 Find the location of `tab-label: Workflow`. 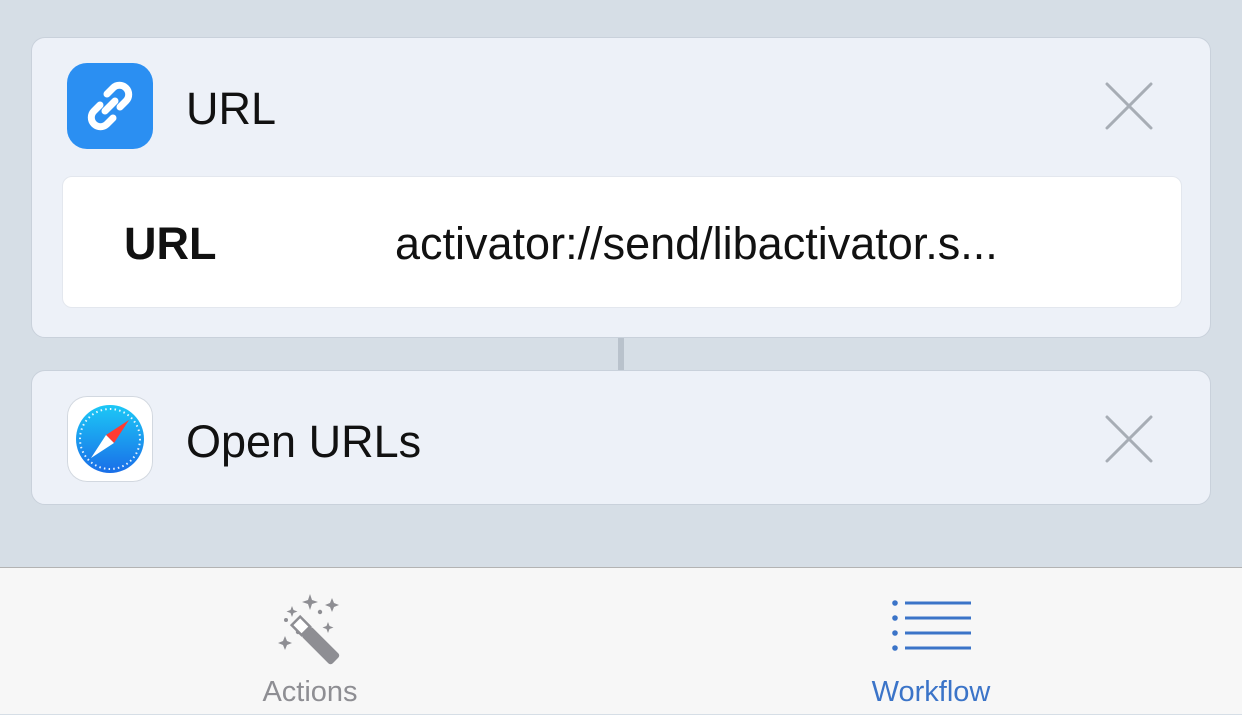

tab-label: Workflow is located at coordinates (931, 692).